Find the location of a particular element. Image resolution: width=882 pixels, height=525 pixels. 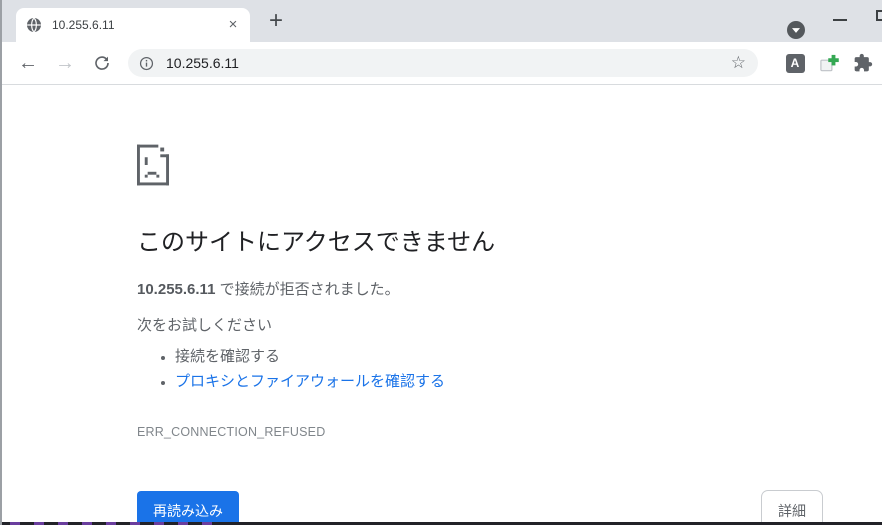

new-tab-button: + is located at coordinates (276, 21).